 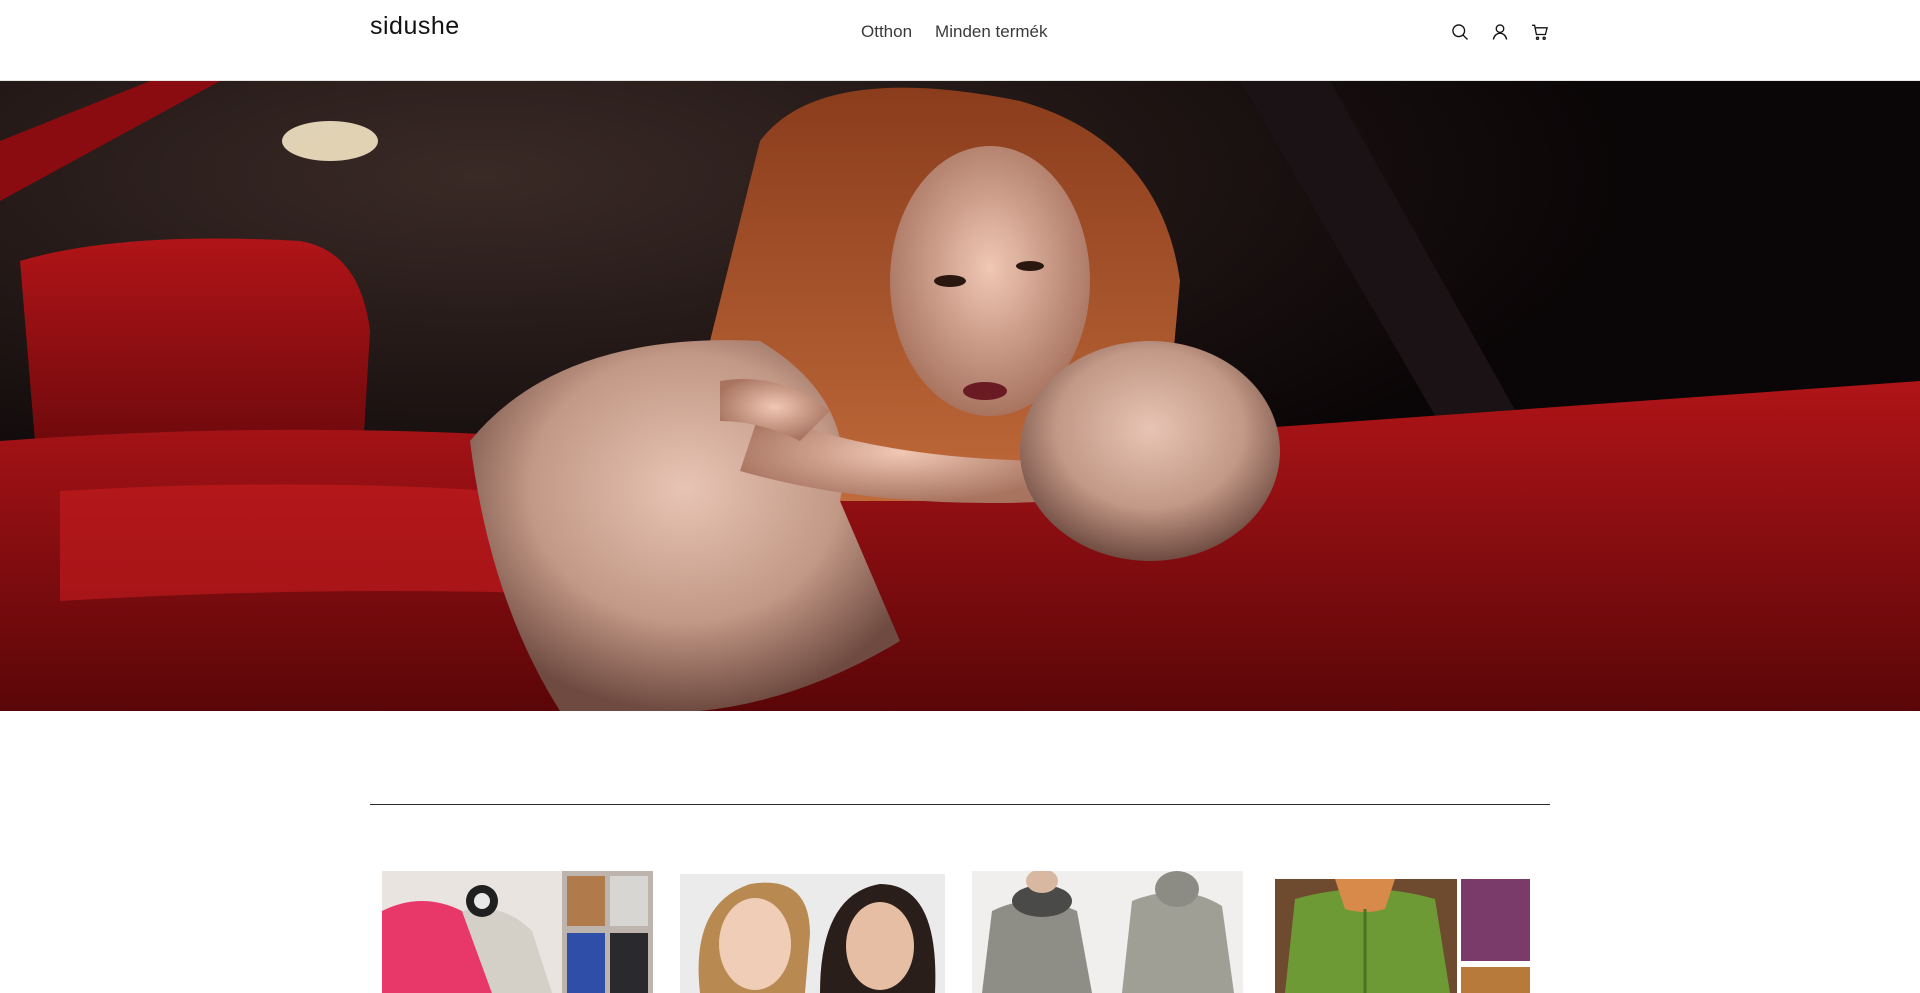 I want to click on account-icon, so click(x=1500, y=32).